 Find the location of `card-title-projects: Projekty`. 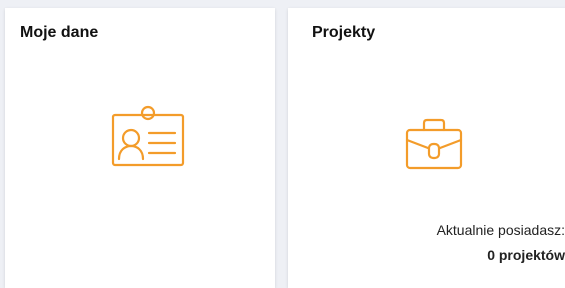

card-title-projects: Projekty is located at coordinates (344, 32).